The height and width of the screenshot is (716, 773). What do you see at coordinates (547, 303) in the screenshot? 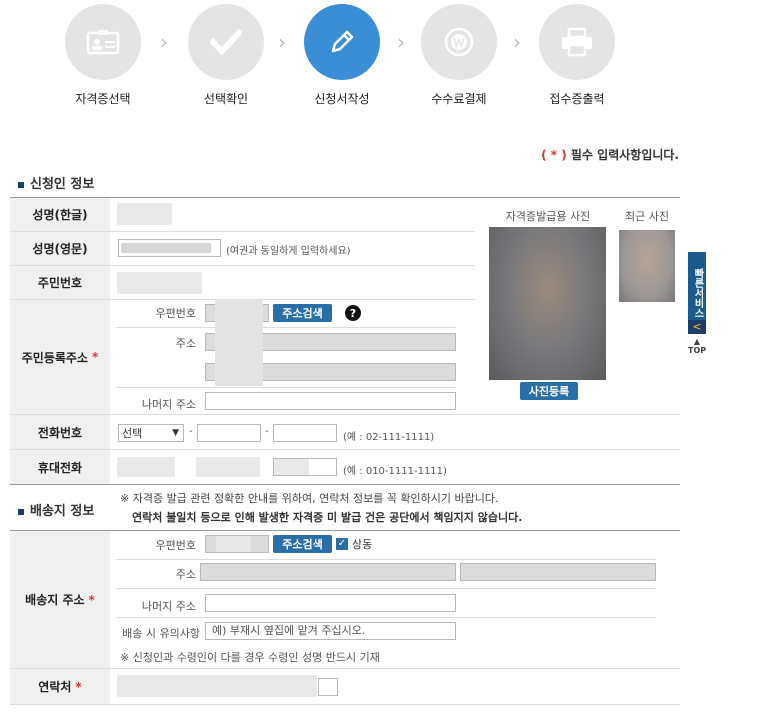
I see `issue-photo` at bounding box center [547, 303].